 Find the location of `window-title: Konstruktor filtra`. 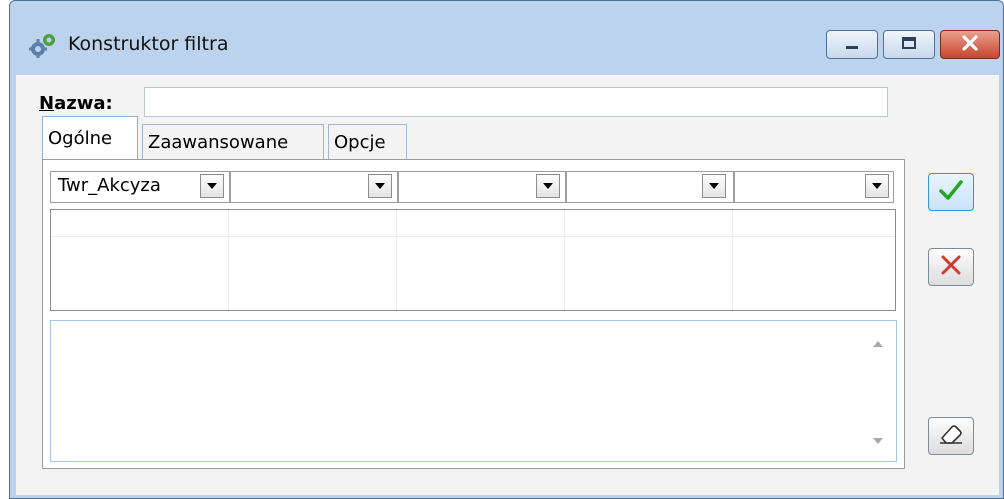

window-title: Konstruktor filtra is located at coordinates (148, 44).